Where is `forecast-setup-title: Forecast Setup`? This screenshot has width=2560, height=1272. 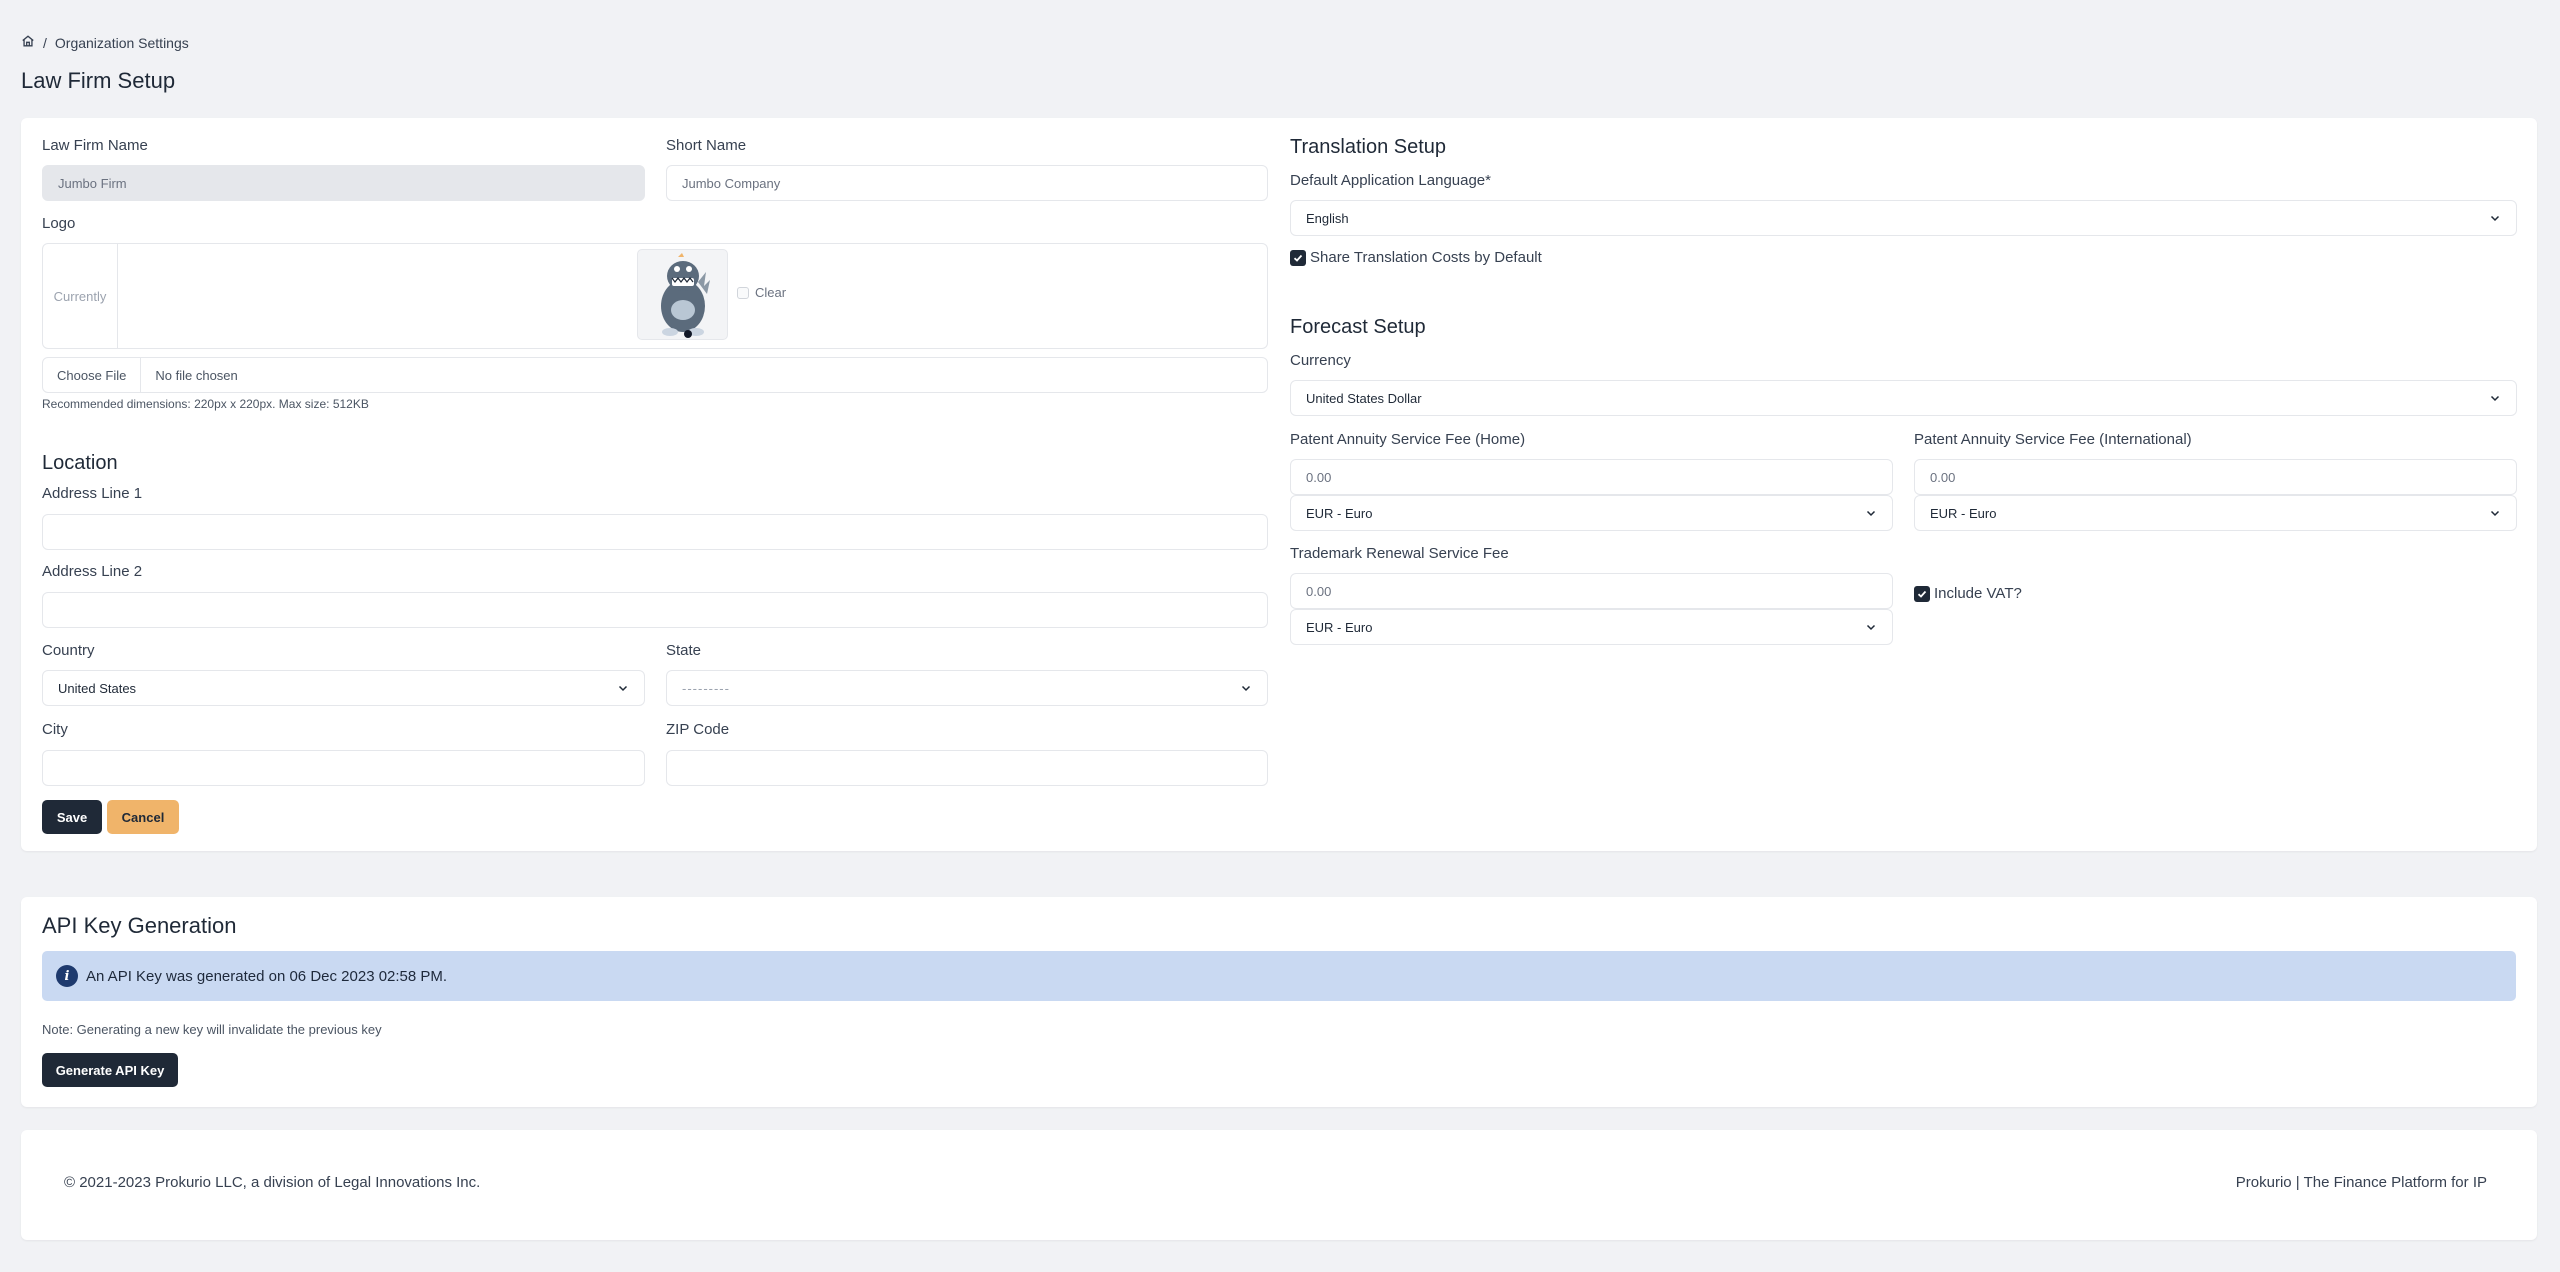 forecast-setup-title: Forecast Setup is located at coordinates (1358, 327).